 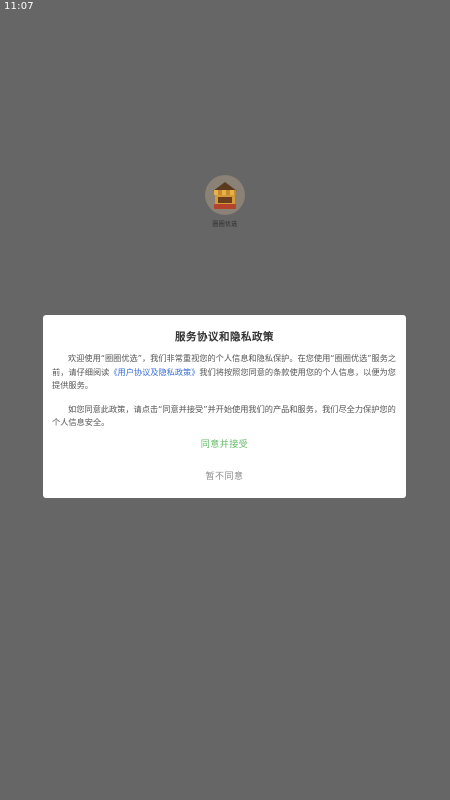 I want to click on shop-logo-icon, so click(x=225, y=195).